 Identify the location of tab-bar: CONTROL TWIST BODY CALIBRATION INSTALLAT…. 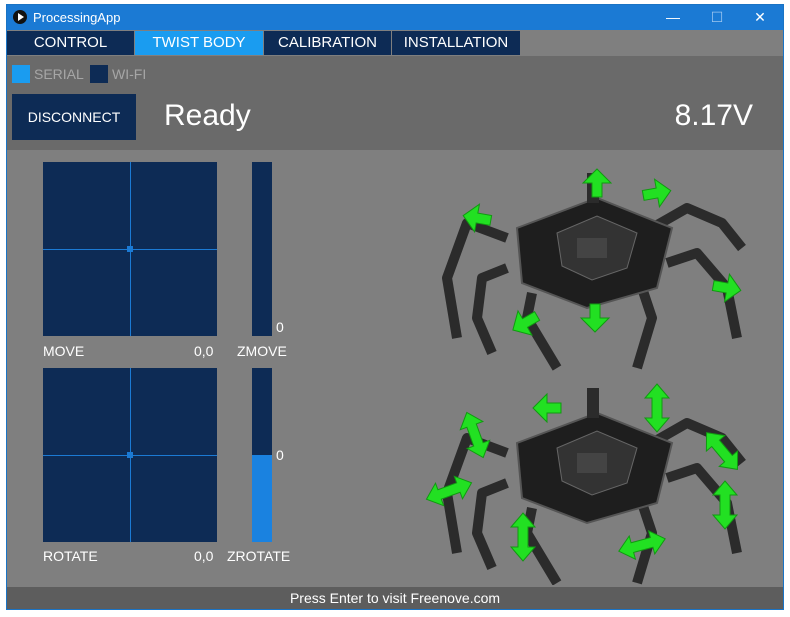
(395, 43).